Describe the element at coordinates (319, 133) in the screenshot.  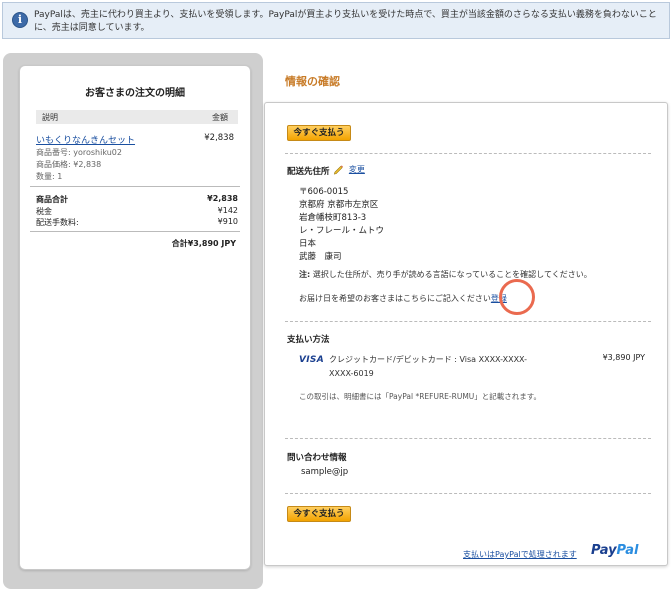
I see `pay-now-button-top: 今すぐ支払う` at that location.